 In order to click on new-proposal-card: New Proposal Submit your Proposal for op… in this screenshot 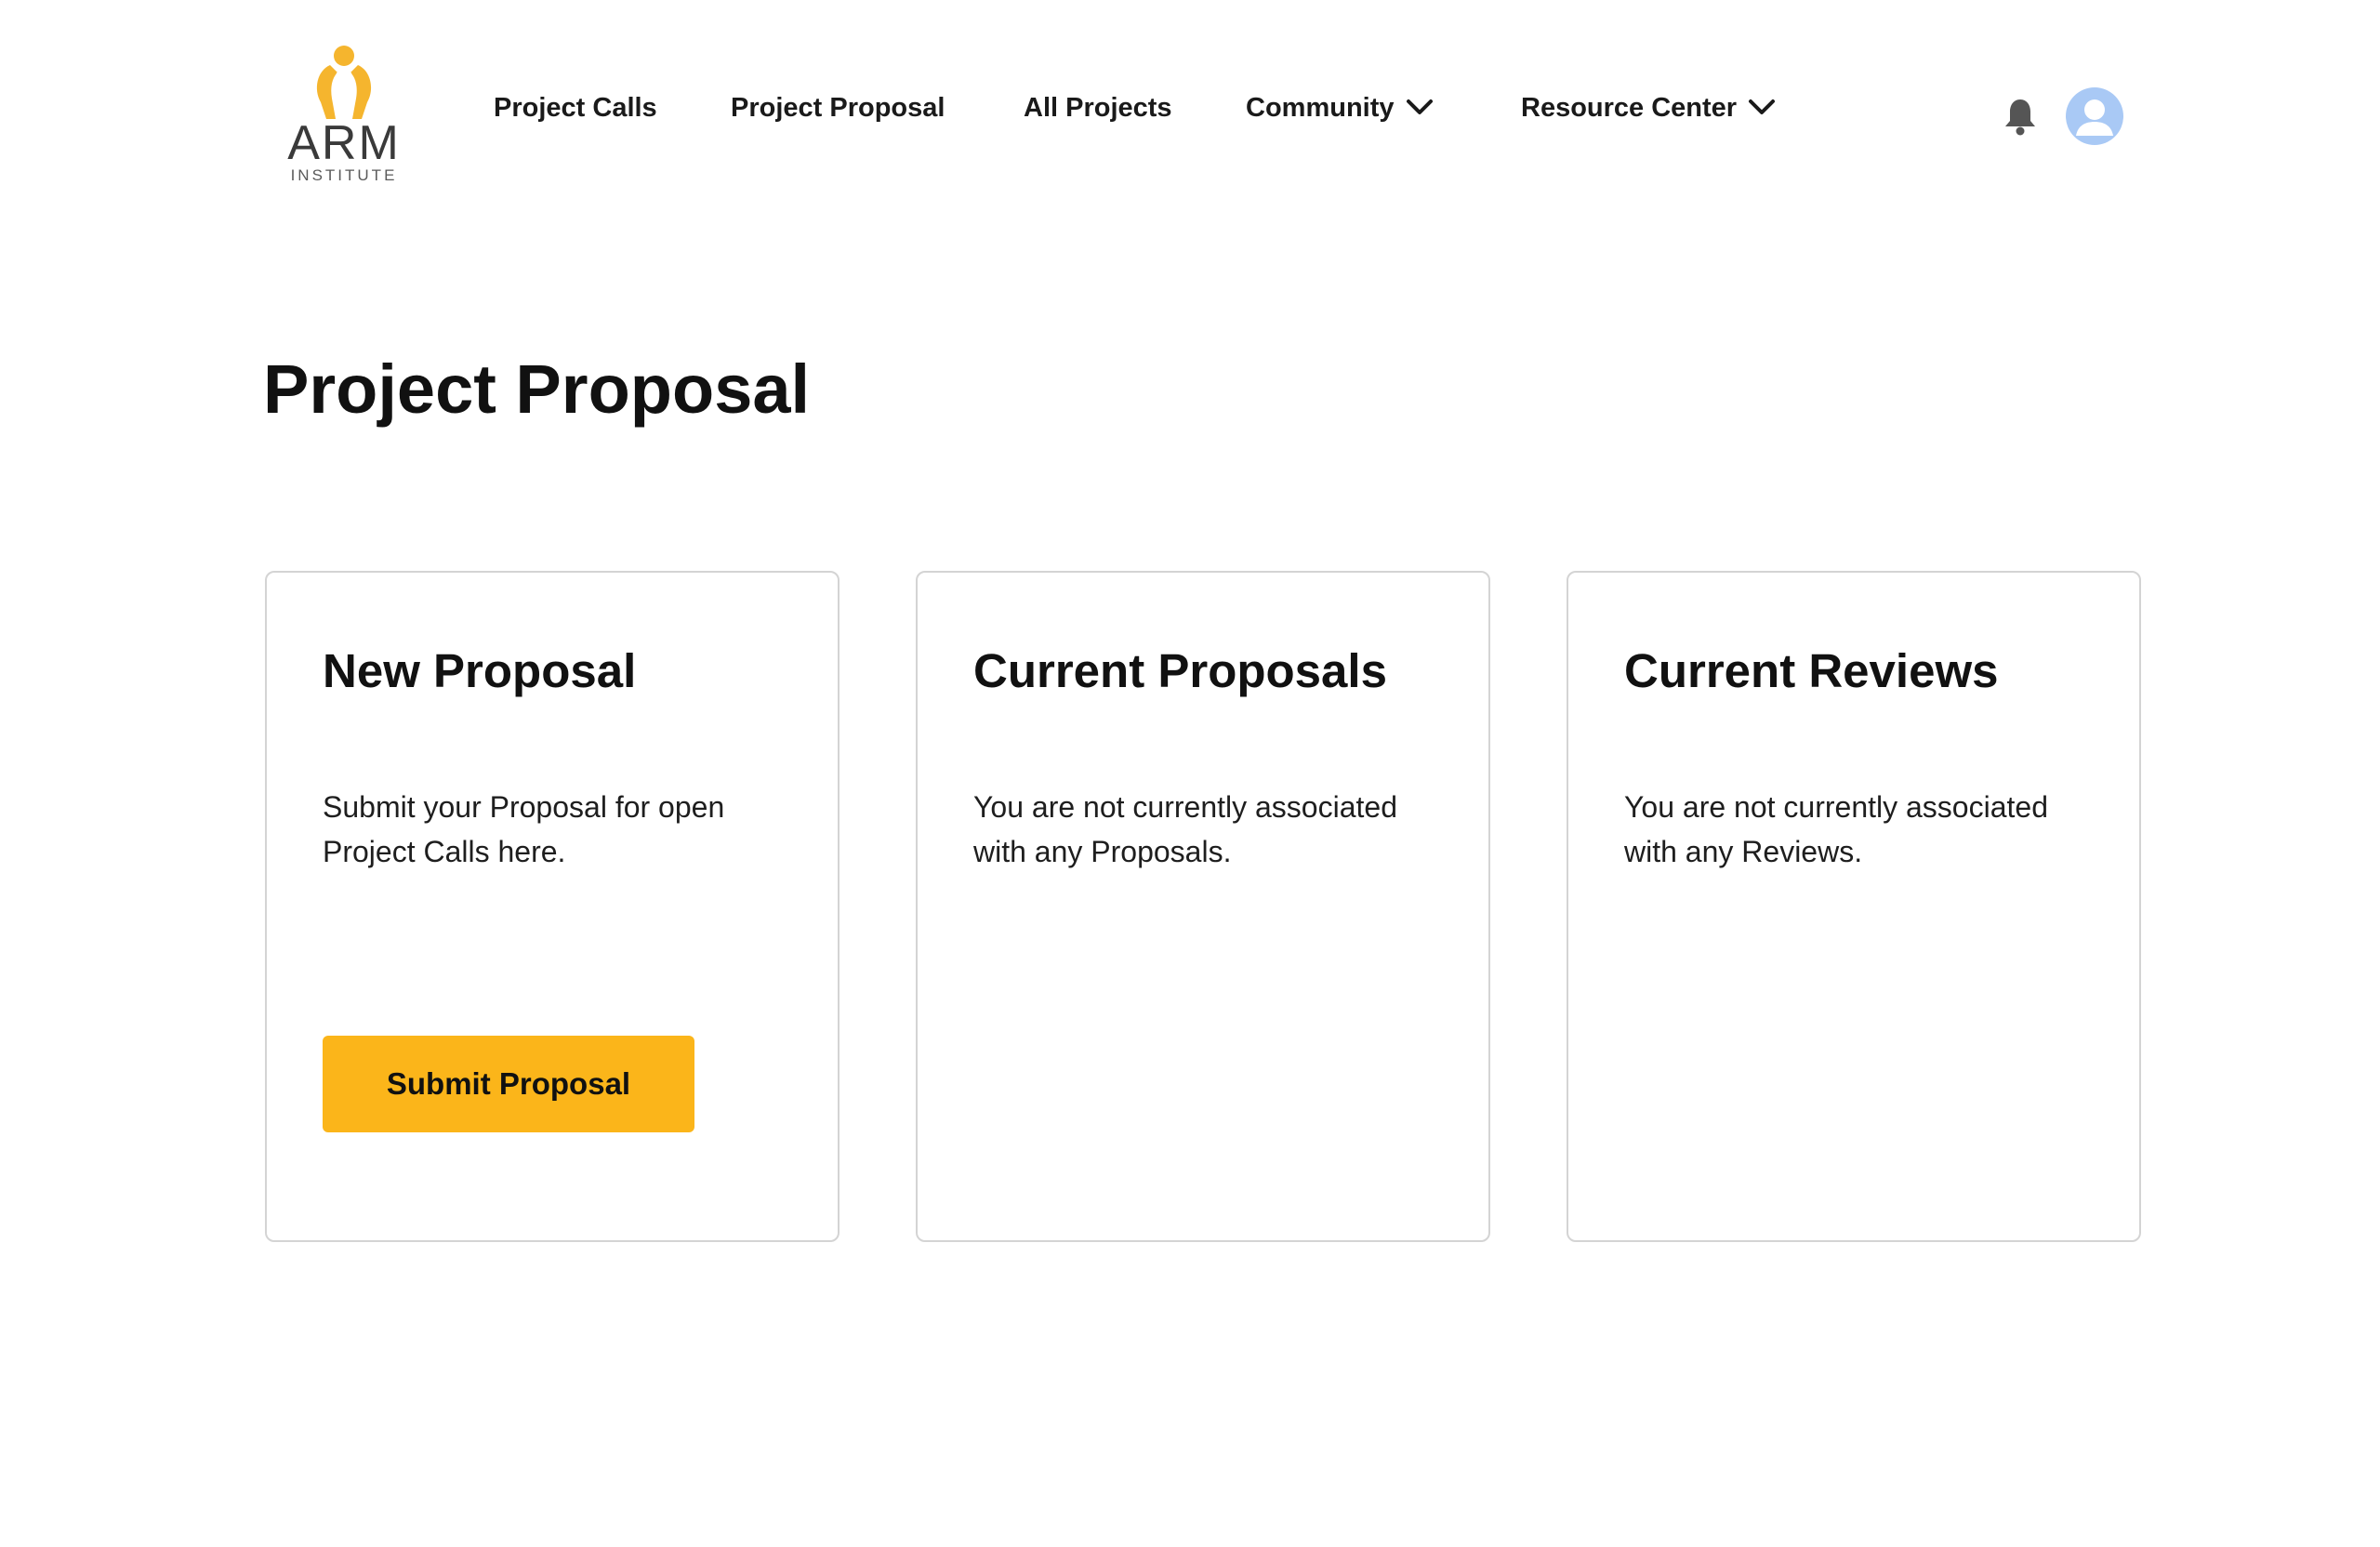, I will do `click(552, 906)`.